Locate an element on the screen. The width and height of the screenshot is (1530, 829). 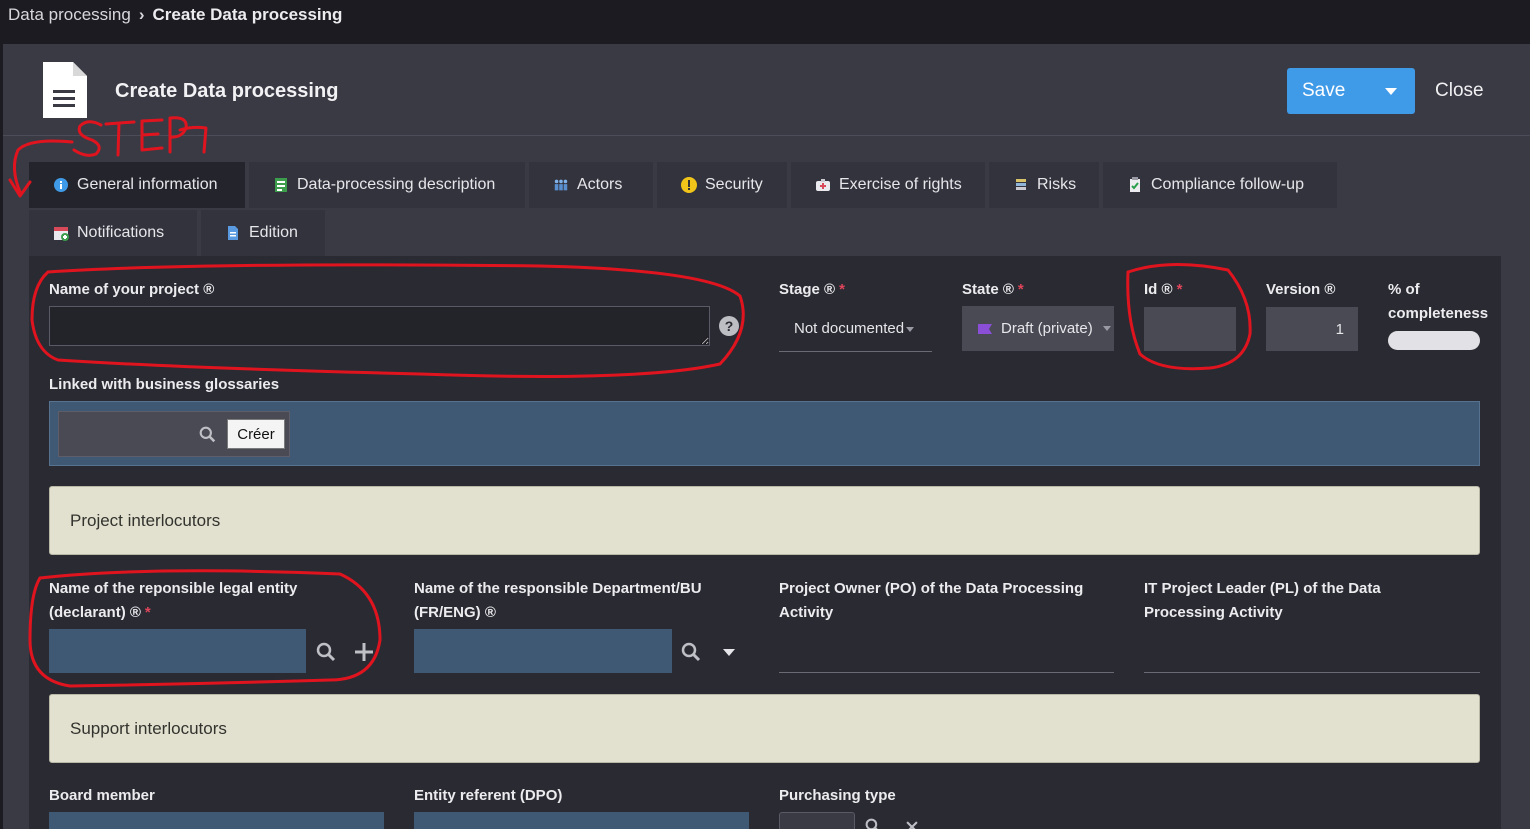
help-icon: ? is located at coordinates (729, 326).